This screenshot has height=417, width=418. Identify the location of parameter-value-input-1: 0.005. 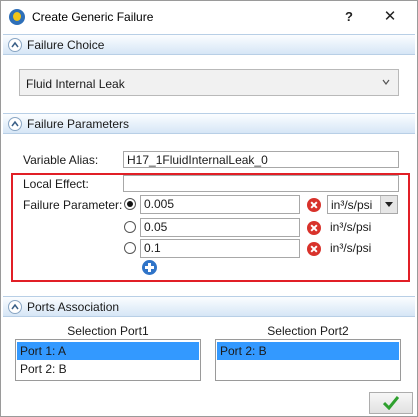
(220, 204).